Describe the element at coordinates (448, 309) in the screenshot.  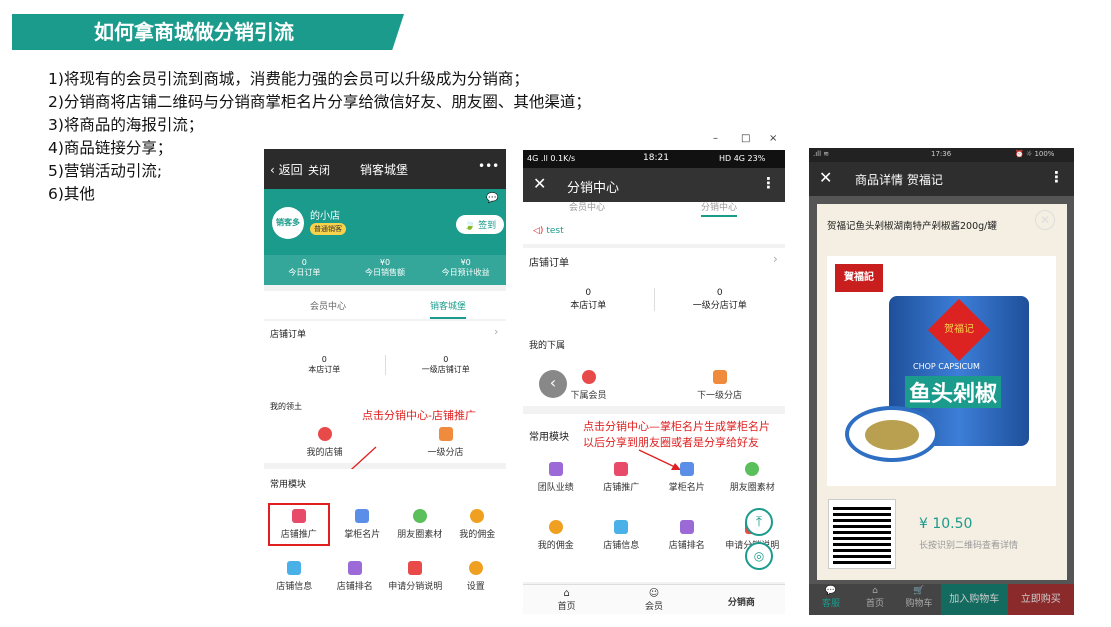
I see `tab-castle: 销客城堡` at that location.